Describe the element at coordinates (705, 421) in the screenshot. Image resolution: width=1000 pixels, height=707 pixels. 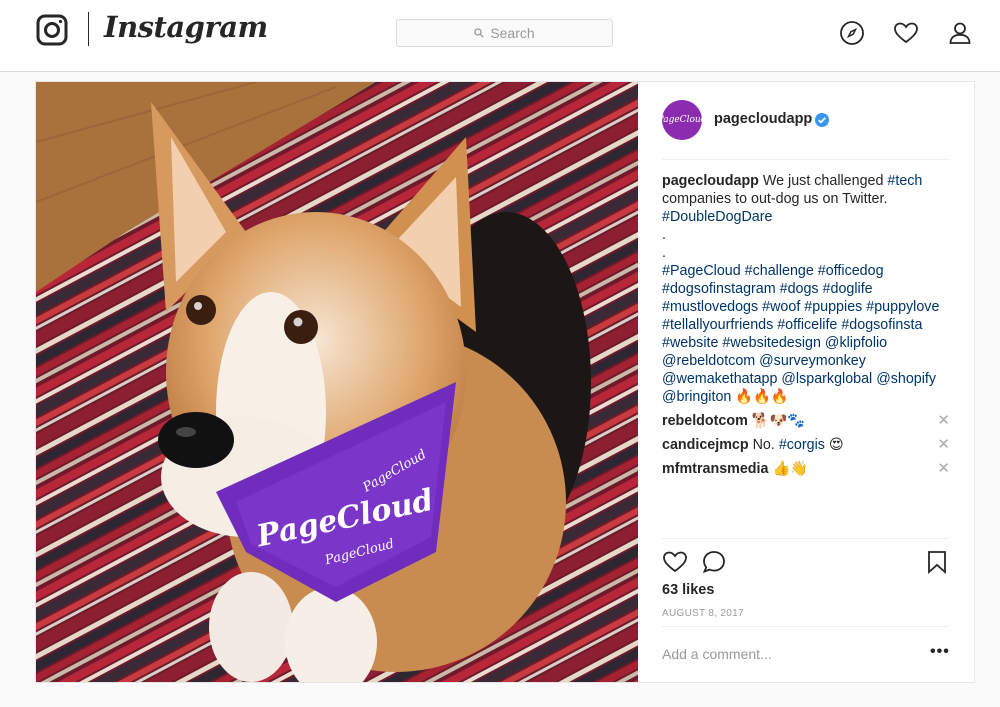
I see `comment-author: rebeldotcom` at that location.